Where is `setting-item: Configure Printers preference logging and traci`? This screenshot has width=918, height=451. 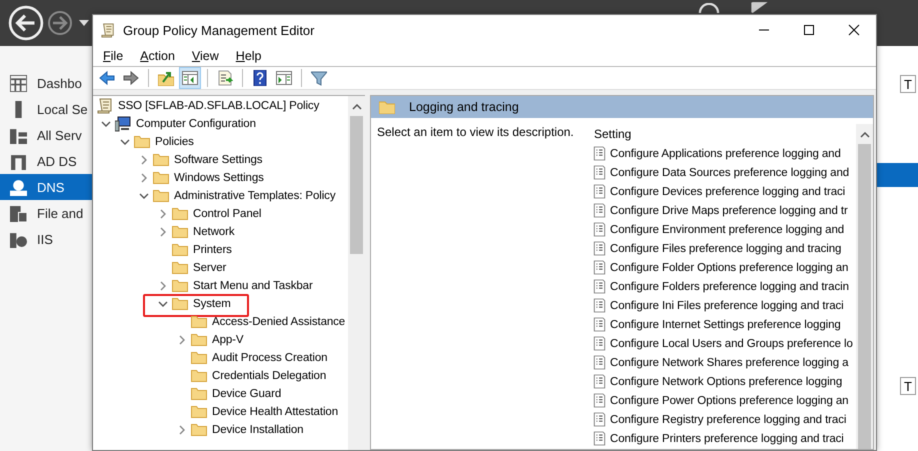 setting-item: Configure Printers preference logging and traci is located at coordinates (727, 438).